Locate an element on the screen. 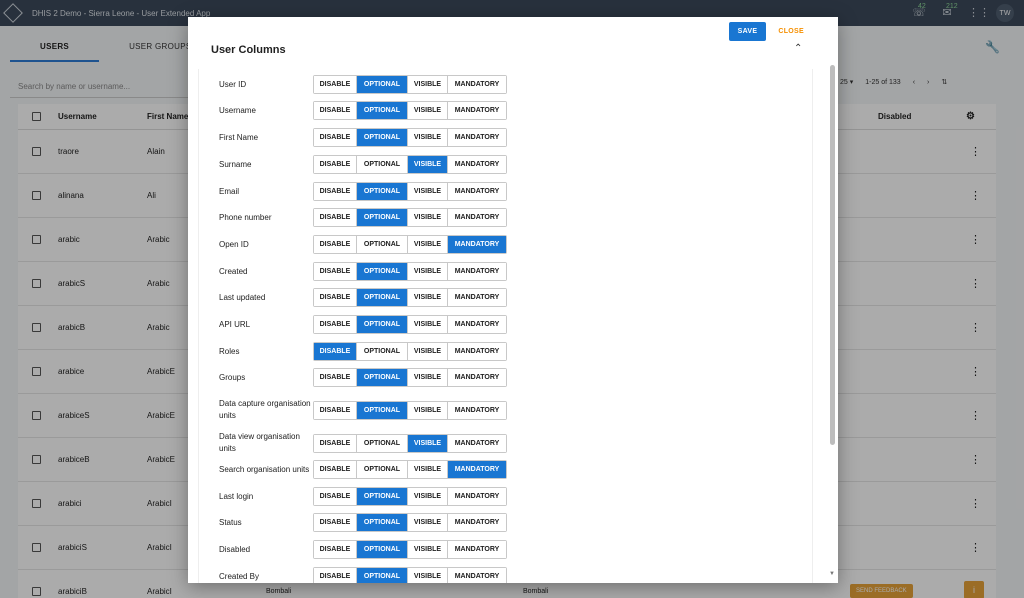  scroll-down-icon: ▼ is located at coordinates (832, 574).